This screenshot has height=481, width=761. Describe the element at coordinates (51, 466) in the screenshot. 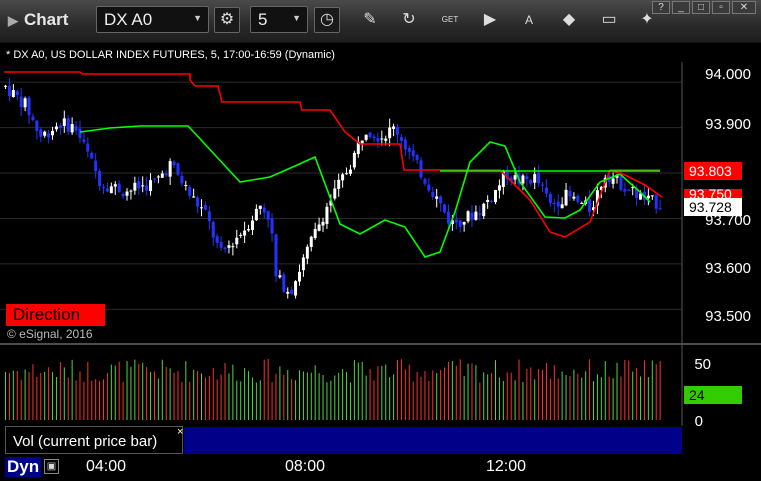

I see `lock-icon: ▣` at that location.